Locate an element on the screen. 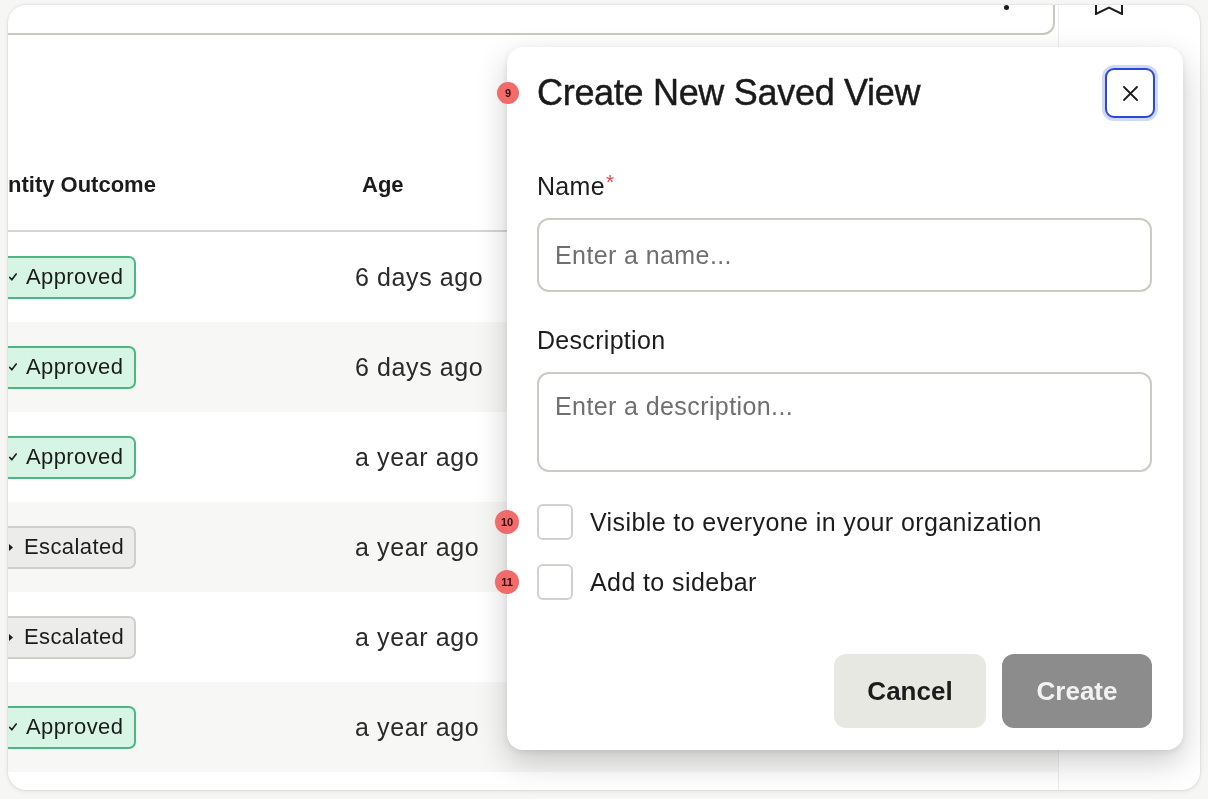 Image resolution: width=1208 pixels, height=799 pixels. step-marker: 10 is located at coordinates (507, 522).